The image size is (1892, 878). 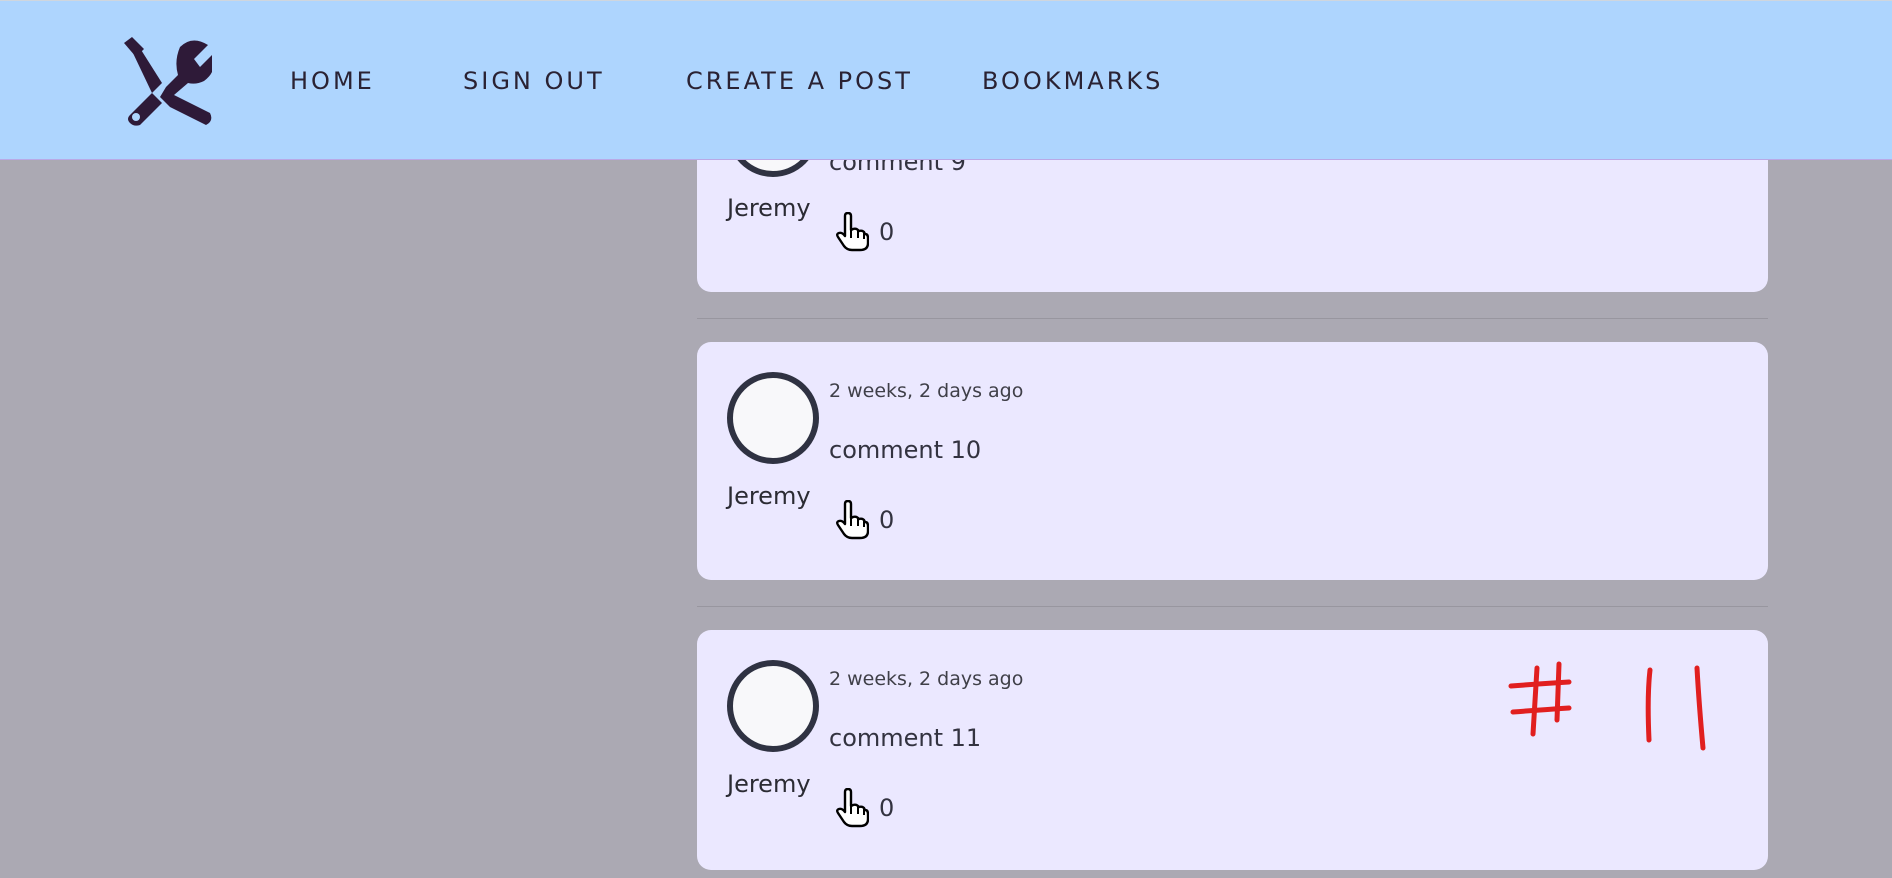 I want to click on nav-home-link: HOME, so click(x=332, y=81).